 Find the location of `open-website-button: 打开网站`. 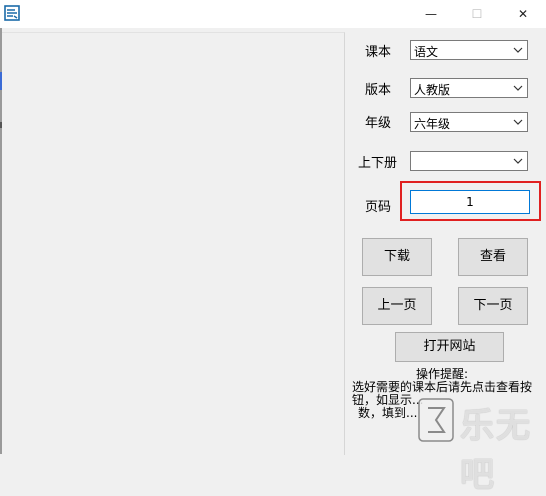

open-website-button: 打开网站 is located at coordinates (449, 347).